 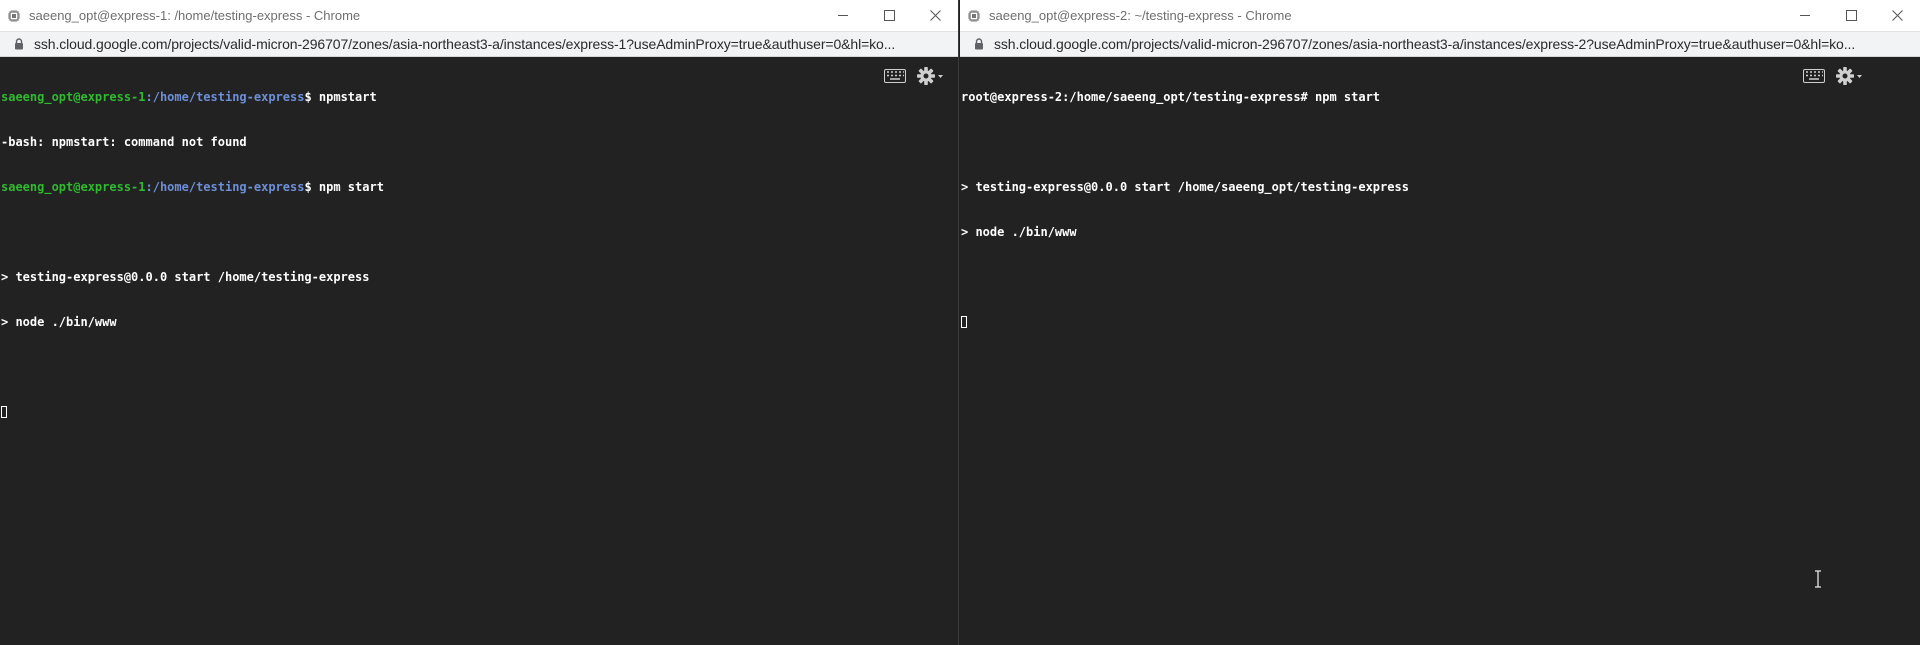 I want to click on terminal-line: -bash: npmstart: command not found, so click(x=124, y=142).